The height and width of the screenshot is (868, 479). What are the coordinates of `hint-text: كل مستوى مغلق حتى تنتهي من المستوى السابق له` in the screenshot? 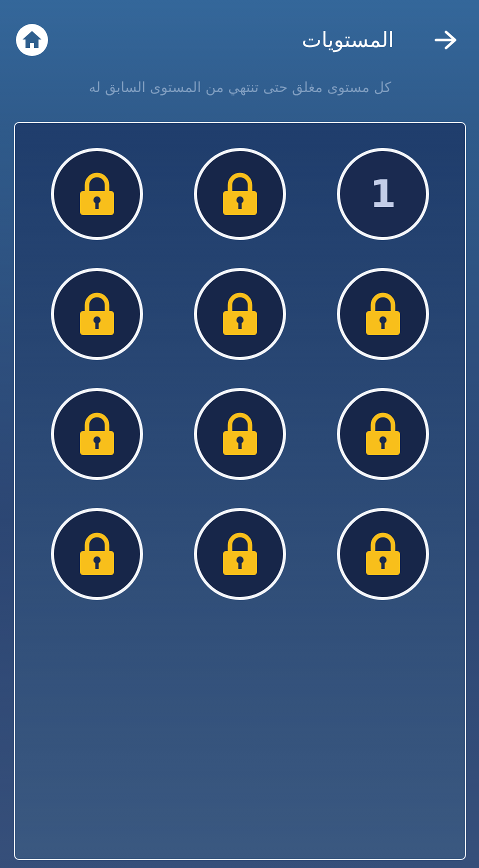 It's located at (240, 89).